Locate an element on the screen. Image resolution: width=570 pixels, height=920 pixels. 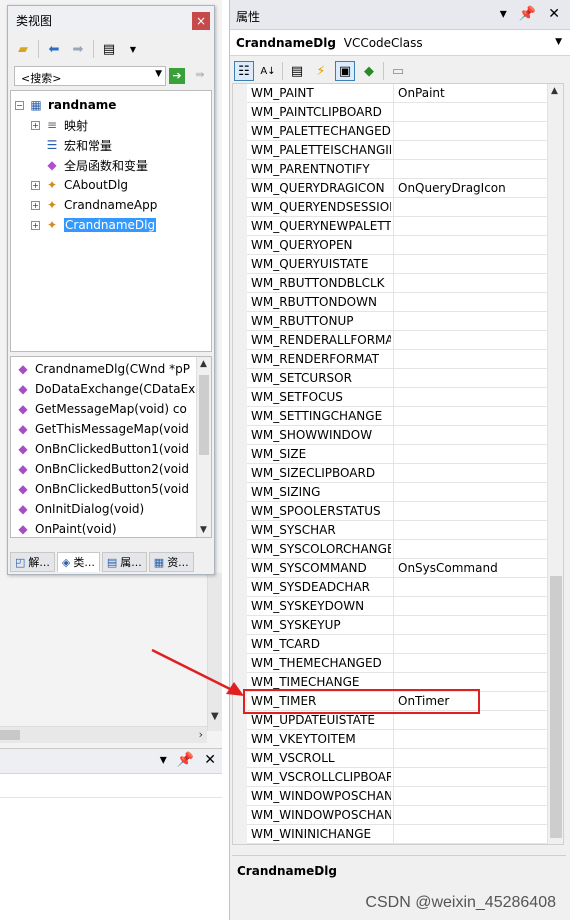
watermark: CSDN @weixin_45286408 is located at coordinates (460, 902).